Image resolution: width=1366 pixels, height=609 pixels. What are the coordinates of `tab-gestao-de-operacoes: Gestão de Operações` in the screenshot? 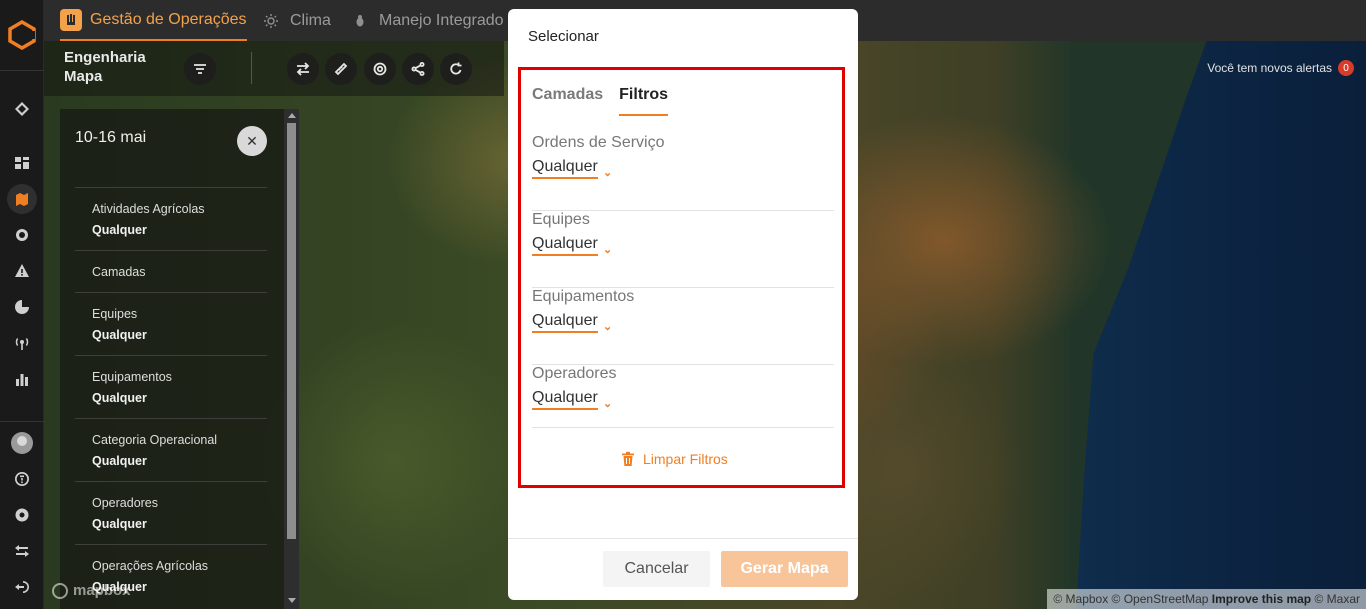 It's located at (153, 20).